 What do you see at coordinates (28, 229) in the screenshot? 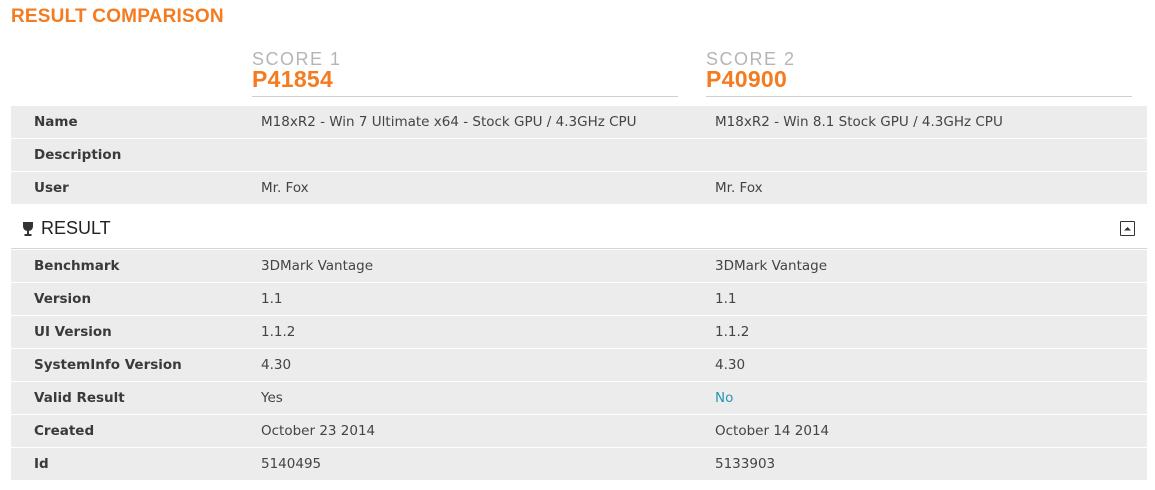
I see `trophy-icon` at bounding box center [28, 229].